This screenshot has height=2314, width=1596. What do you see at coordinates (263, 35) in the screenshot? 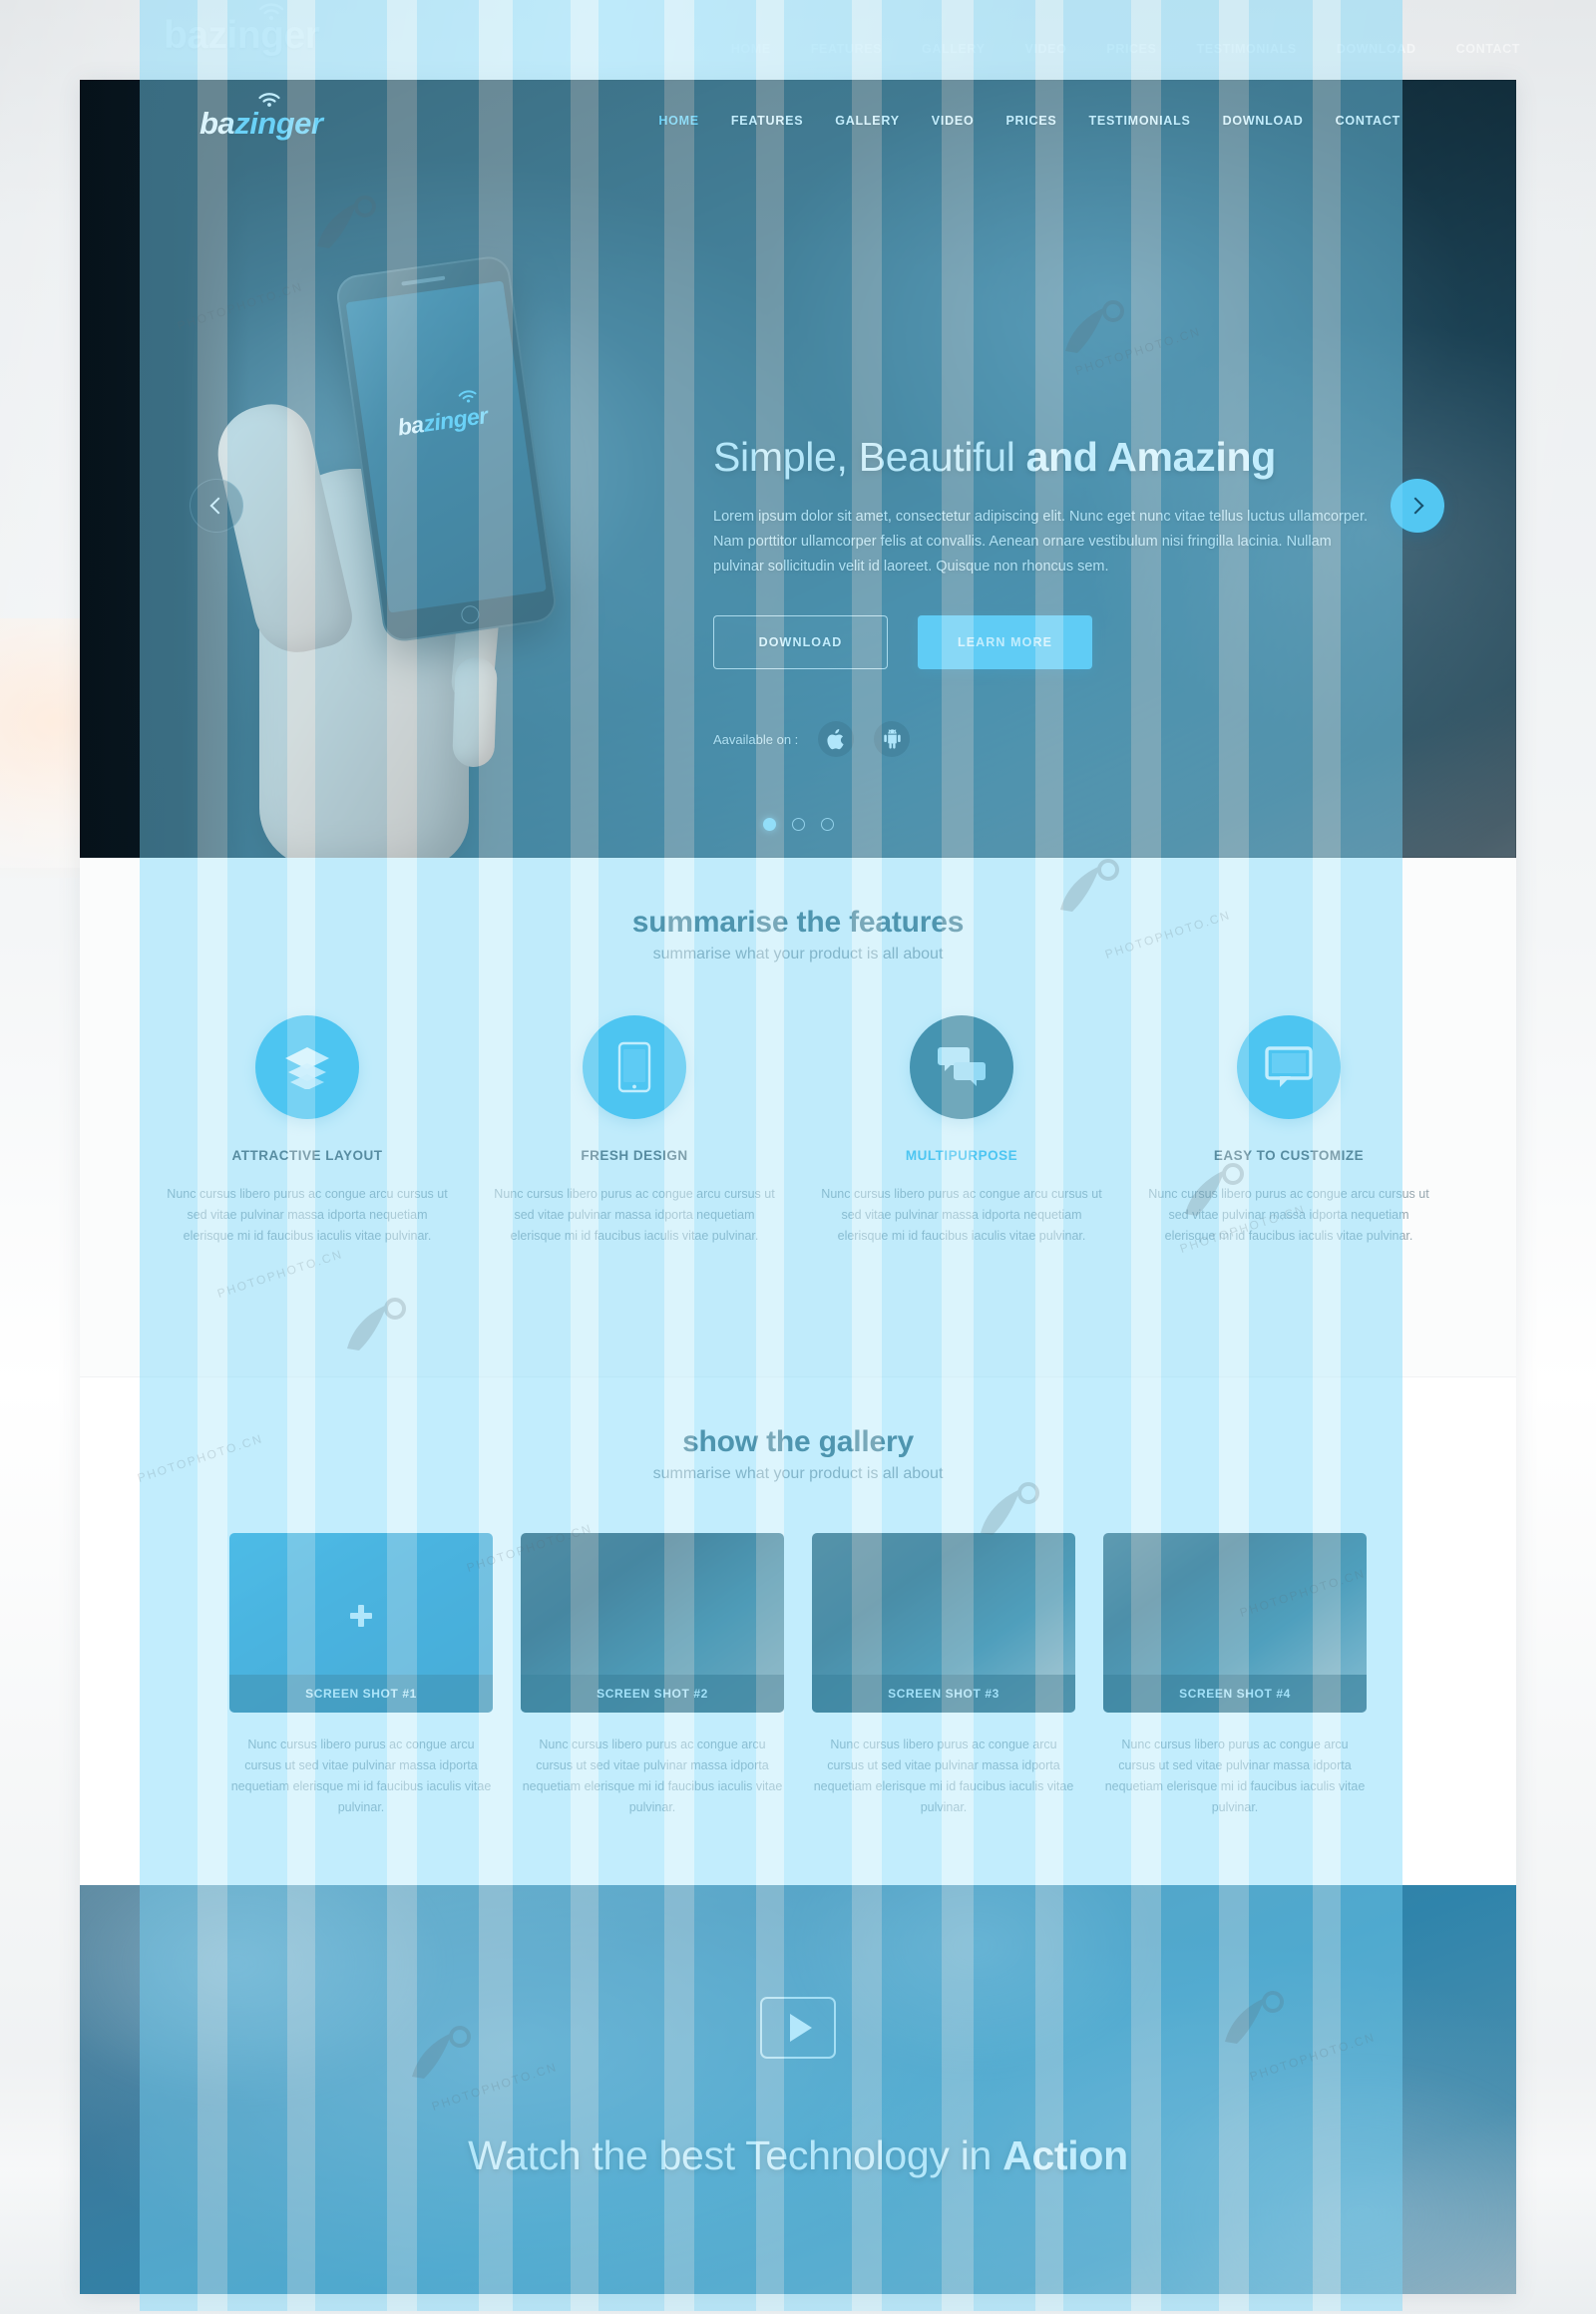
I see `ghost-logo-part2: zinger` at bounding box center [263, 35].